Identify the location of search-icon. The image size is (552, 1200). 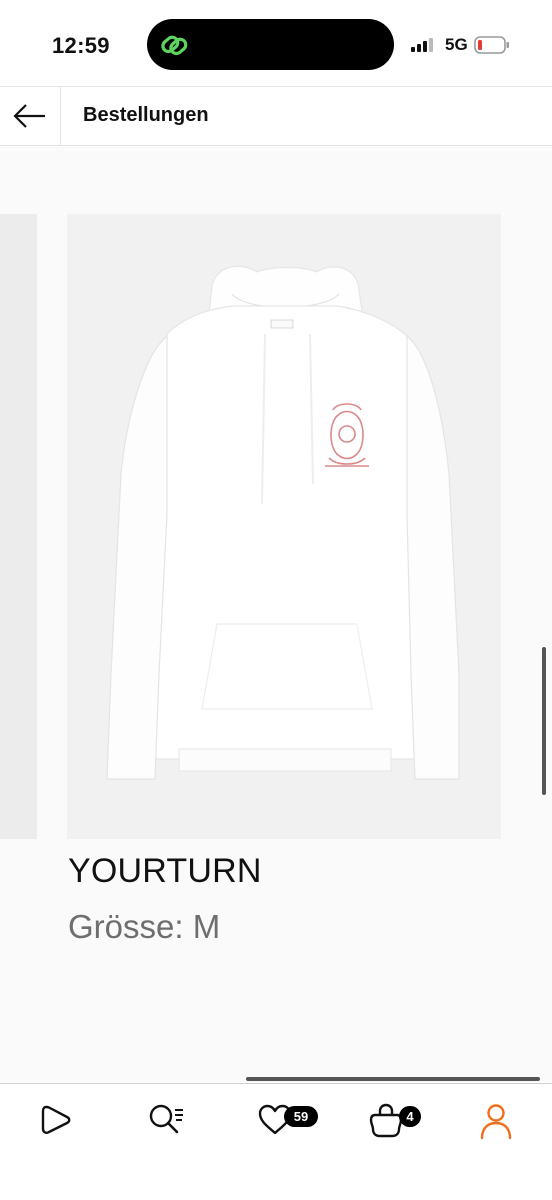
(166, 1119).